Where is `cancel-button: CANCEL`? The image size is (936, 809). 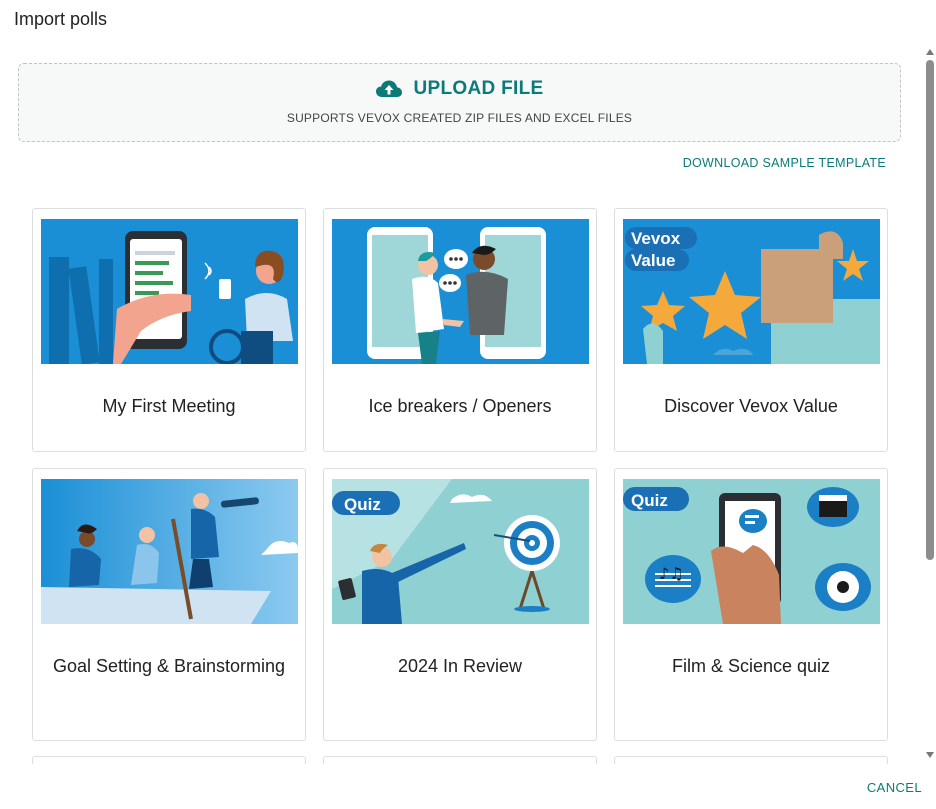
cancel-button: CANCEL is located at coordinates (894, 787).